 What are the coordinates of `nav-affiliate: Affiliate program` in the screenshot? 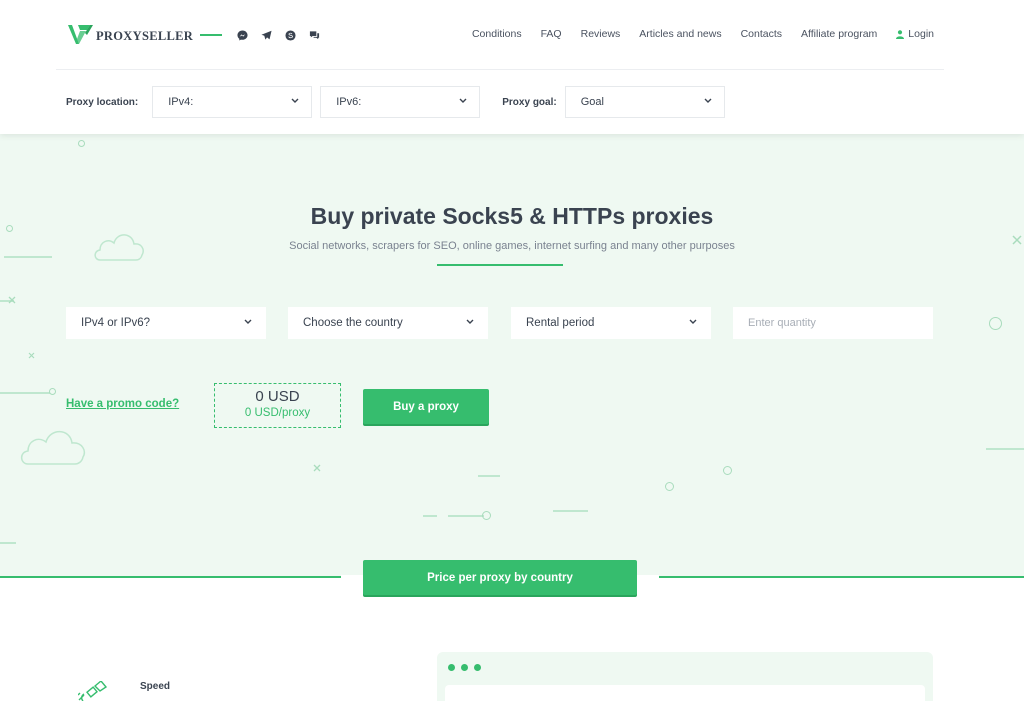 It's located at (839, 34).